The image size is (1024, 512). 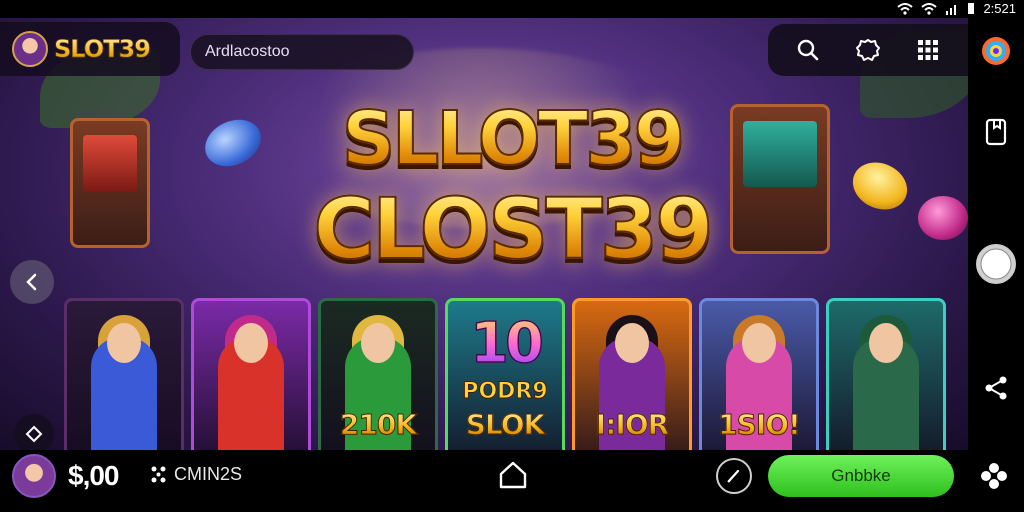 What do you see at coordinates (999, 8) in the screenshot?
I see `status-time: 2:521` at bounding box center [999, 8].